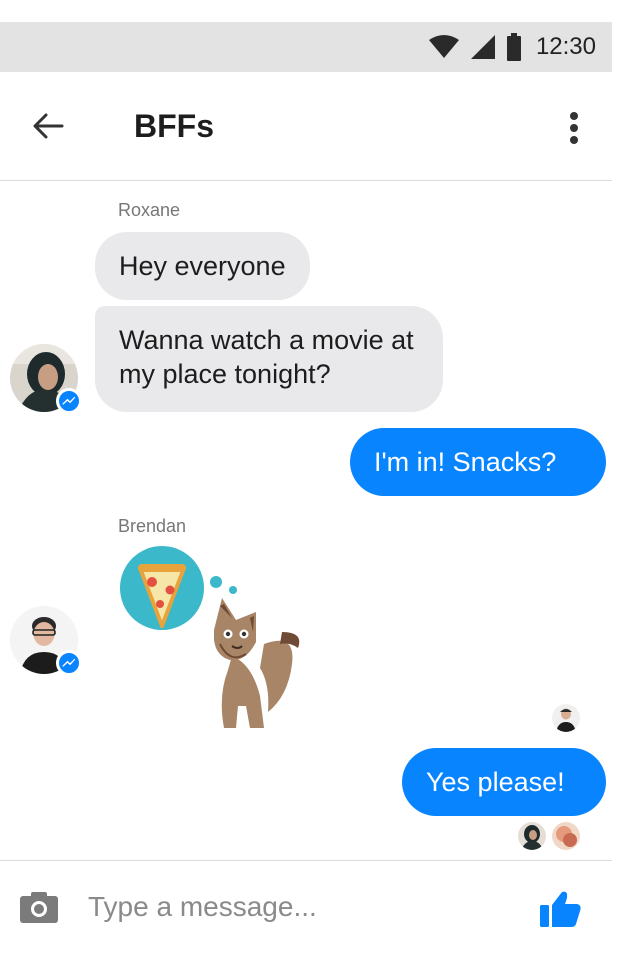  I want to click on message-input, so click(298, 907).